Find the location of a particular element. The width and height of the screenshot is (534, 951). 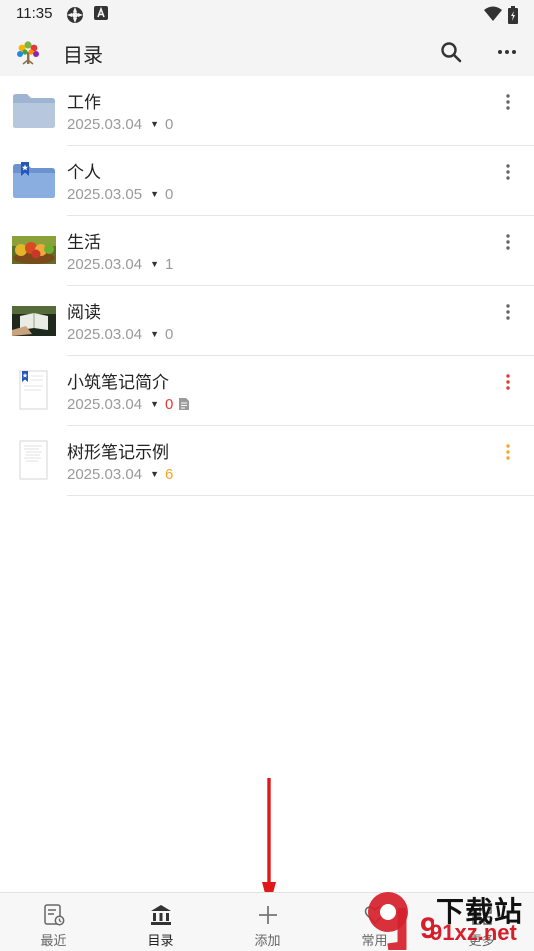

item-title: 小筑笔记简介 is located at coordinates (118, 383).